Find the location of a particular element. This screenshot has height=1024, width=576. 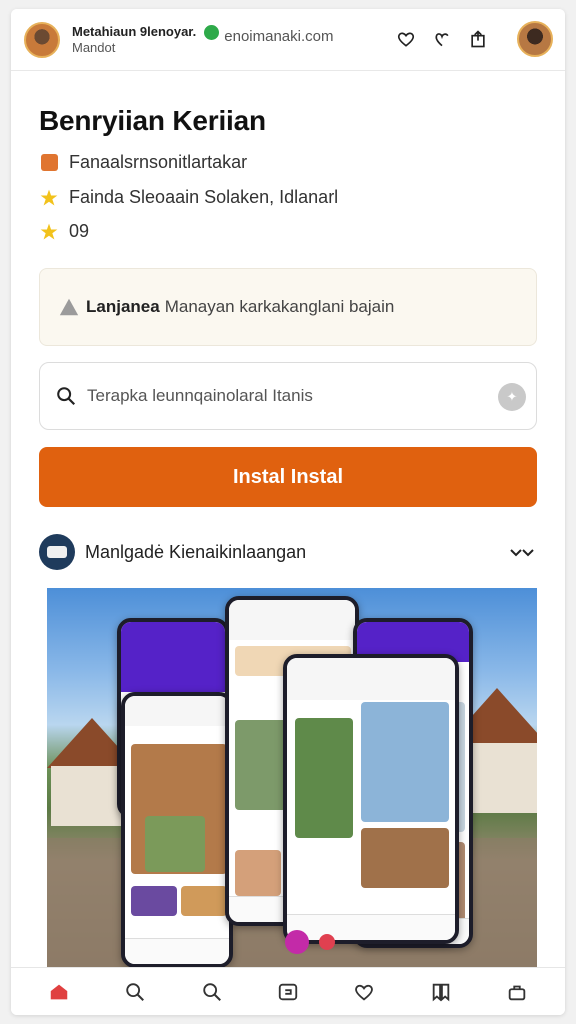

section-header: Manlgadė Kienaikinlaangan is located at coordinates (288, 552).